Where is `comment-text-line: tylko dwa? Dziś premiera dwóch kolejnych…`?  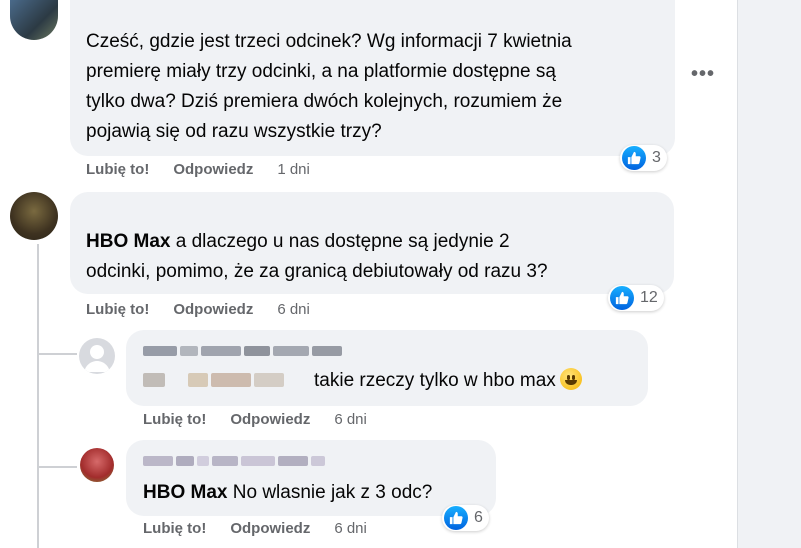 comment-text-line: tylko dwa? Dziś premiera dwóch kolejnych… is located at coordinates (324, 101).